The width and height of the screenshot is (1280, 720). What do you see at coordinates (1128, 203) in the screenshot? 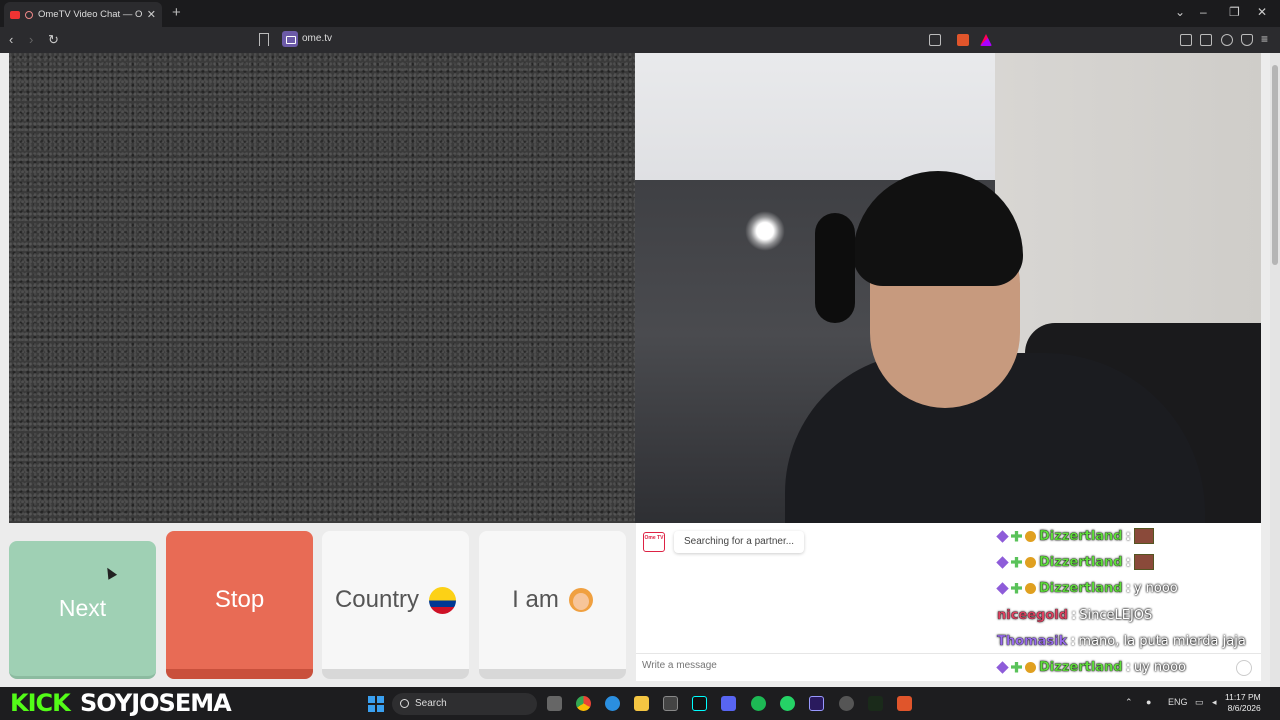
I see `background-wall` at bounding box center [1128, 203].